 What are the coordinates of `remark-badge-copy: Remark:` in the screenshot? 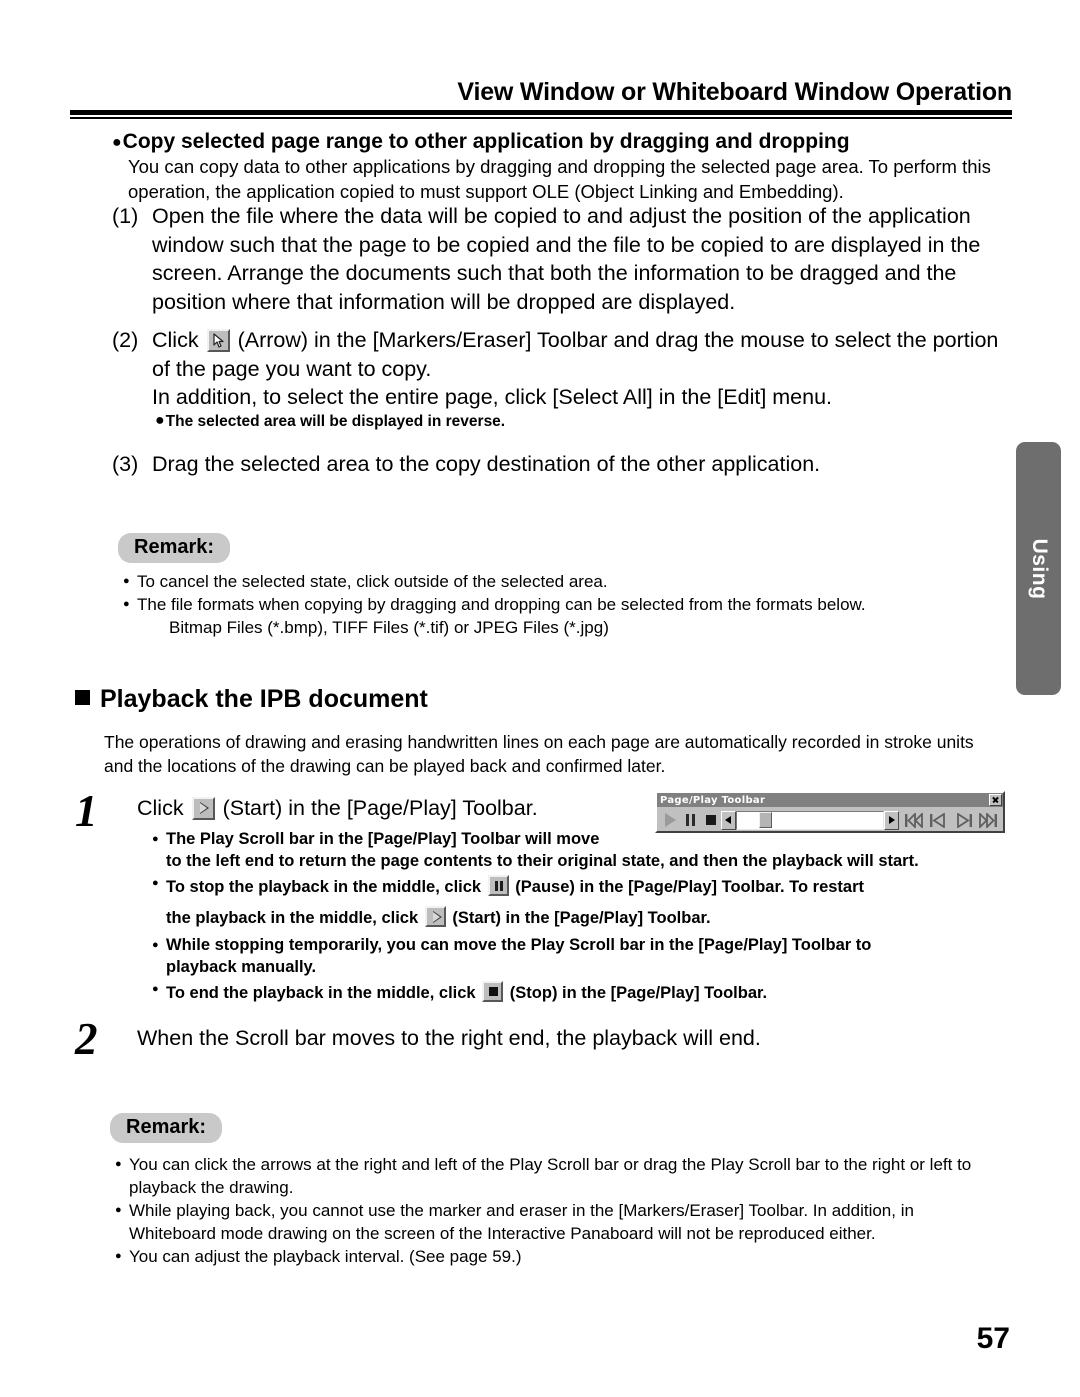 It's located at (174, 548).